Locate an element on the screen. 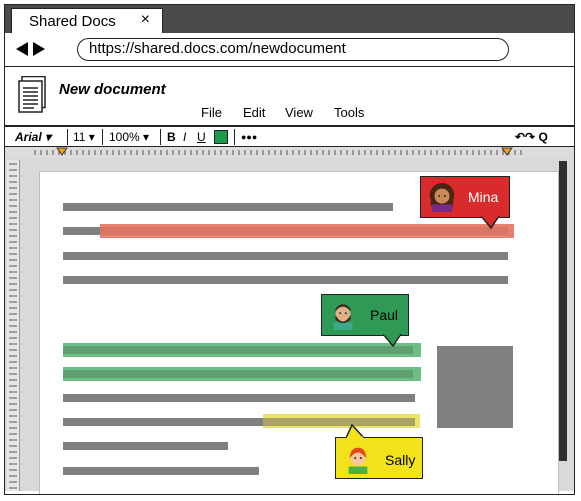 The height and width of the screenshot is (501, 581). menu-view: View is located at coordinates (299, 112).